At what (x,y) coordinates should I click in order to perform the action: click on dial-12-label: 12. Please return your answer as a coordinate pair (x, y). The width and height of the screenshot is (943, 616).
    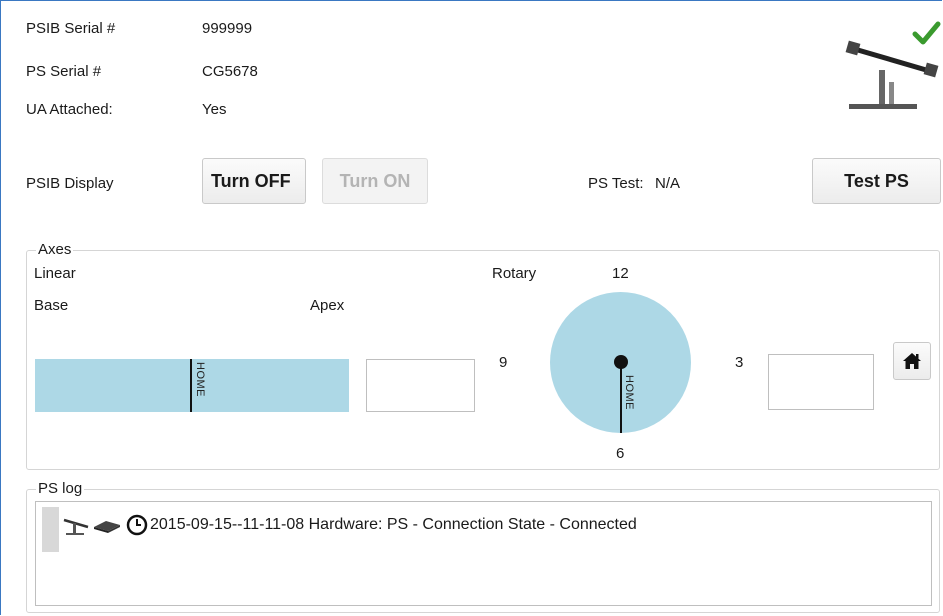
    Looking at the image, I should click on (620, 273).